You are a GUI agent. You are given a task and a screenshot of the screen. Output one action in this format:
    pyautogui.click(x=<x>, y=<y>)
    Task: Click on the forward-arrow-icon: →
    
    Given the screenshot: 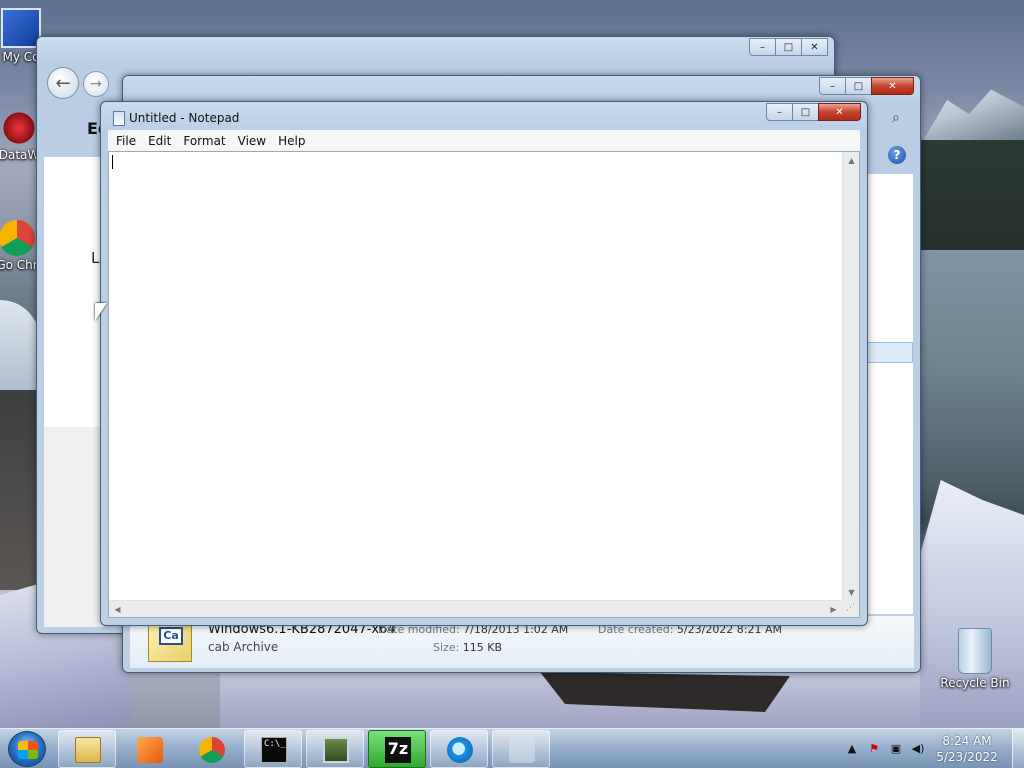 What is the action you would take?
    pyautogui.click(x=96, y=84)
    